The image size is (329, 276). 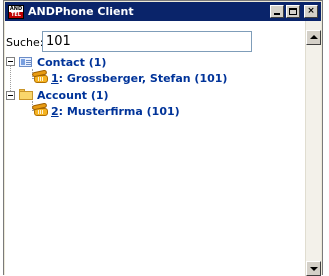 I want to click on search-label: Suche:, so click(x=25, y=42).